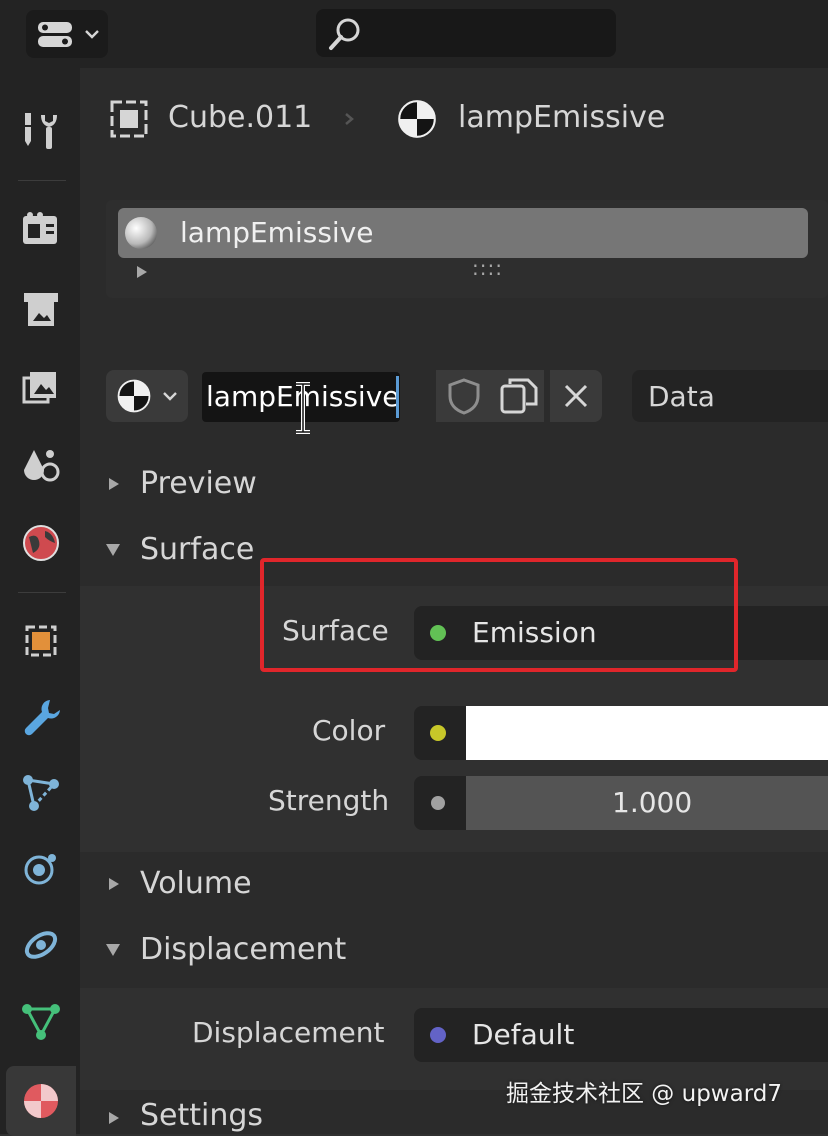 This screenshot has width=828, height=1136. What do you see at coordinates (487, 268) in the screenshot?
I see `resize-grip: ::::` at bounding box center [487, 268].